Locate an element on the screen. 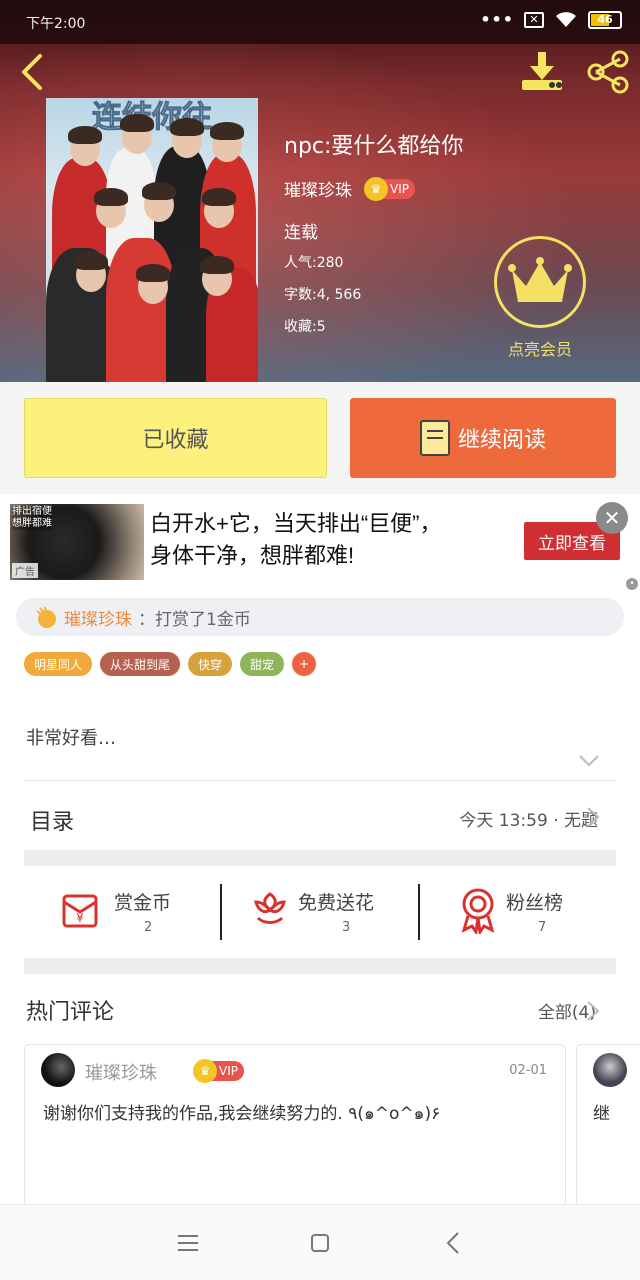 The image size is (640, 1280). ad-line-2: 身体干净，想胖都难! is located at coordinates (252, 555).